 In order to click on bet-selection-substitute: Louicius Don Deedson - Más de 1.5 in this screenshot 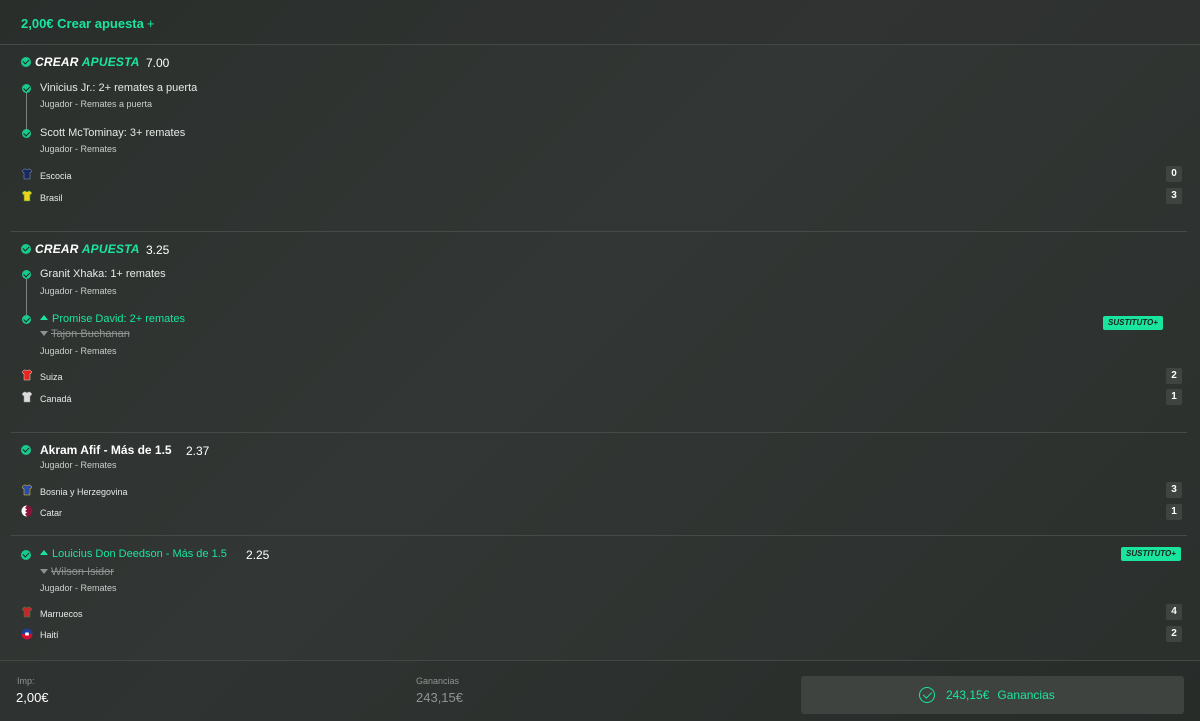, I will do `click(133, 554)`.